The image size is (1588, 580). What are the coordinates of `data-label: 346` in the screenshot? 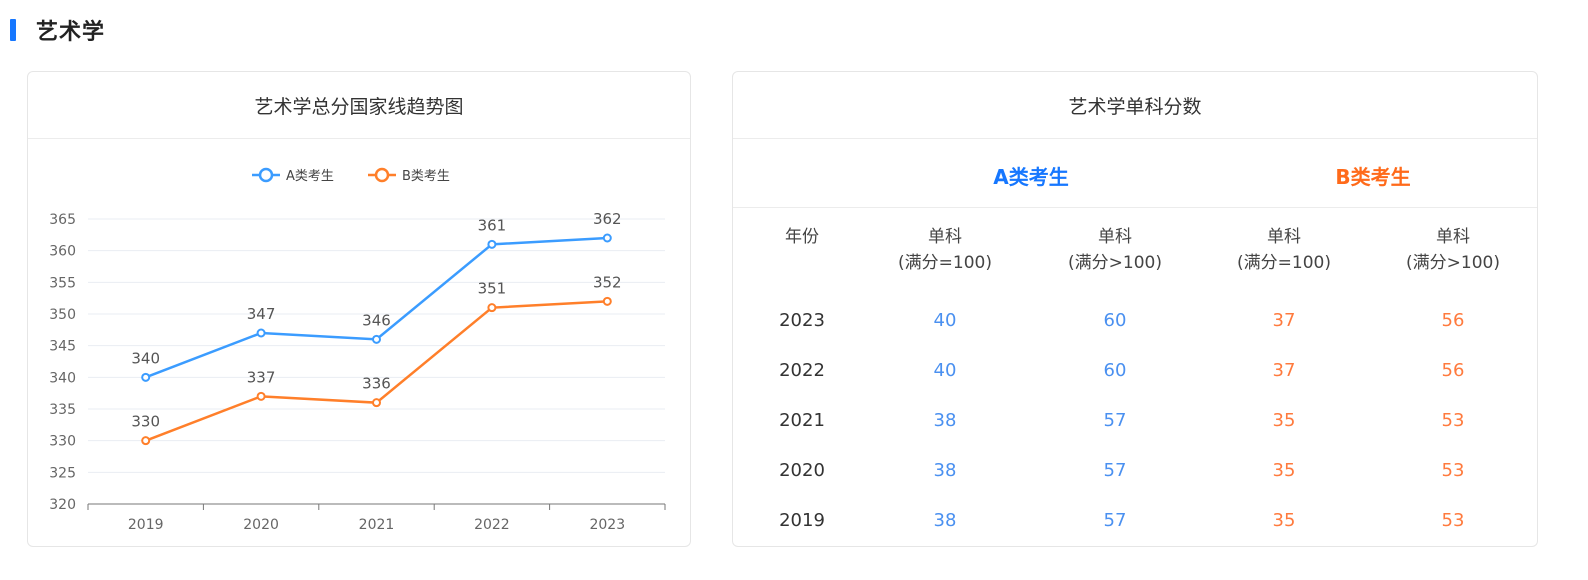 It's located at (376, 320).